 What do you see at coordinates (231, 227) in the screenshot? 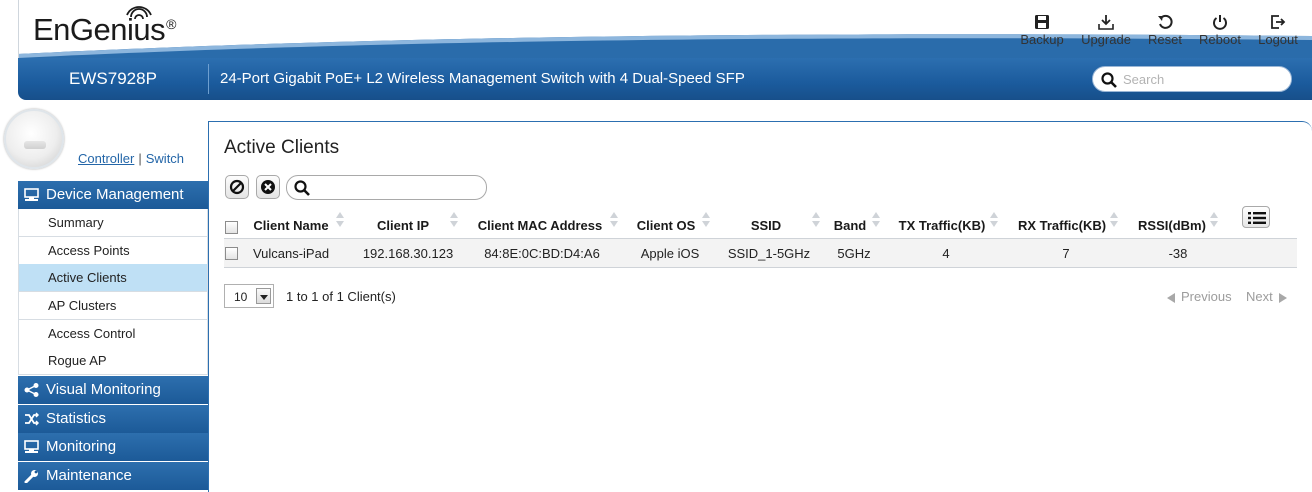
I see `select-all-checkbox` at bounding box center [231, 227].